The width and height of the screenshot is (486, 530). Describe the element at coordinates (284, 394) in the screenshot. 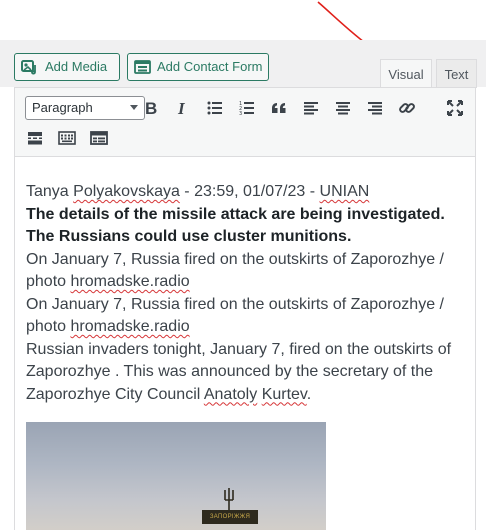

I see `official-last-name: Kurtev` at that location.